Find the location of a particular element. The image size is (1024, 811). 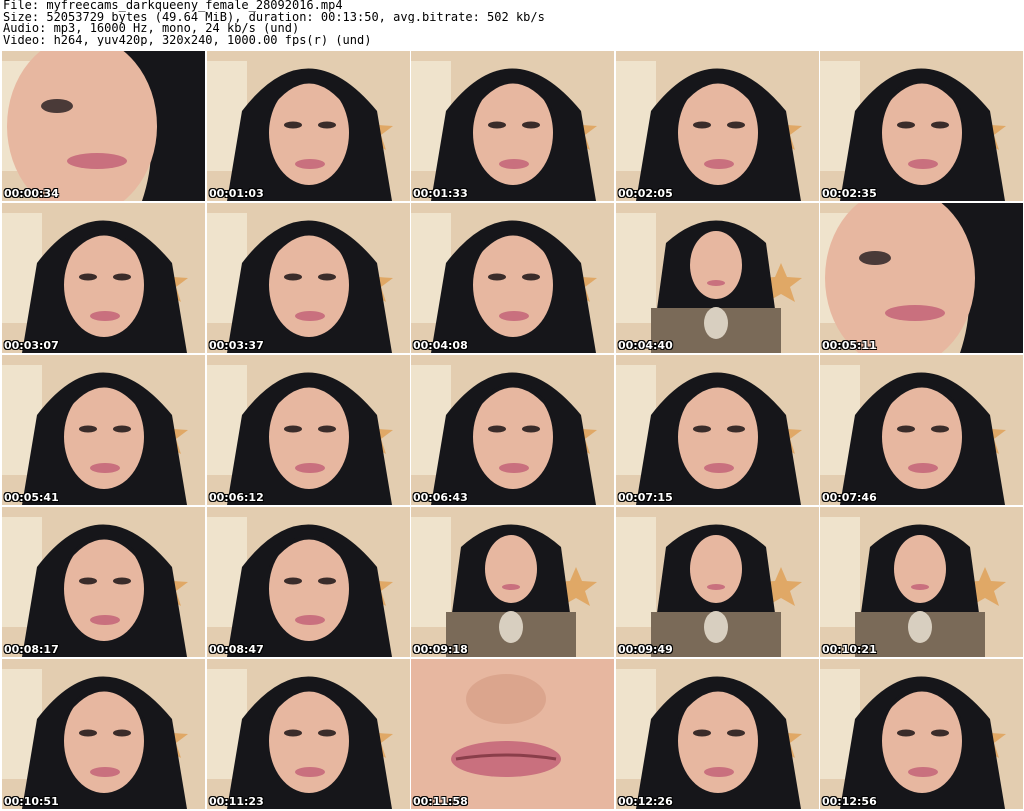

thumbnail-timestamp: 00:01:33 is located at coordinates (440, 193).